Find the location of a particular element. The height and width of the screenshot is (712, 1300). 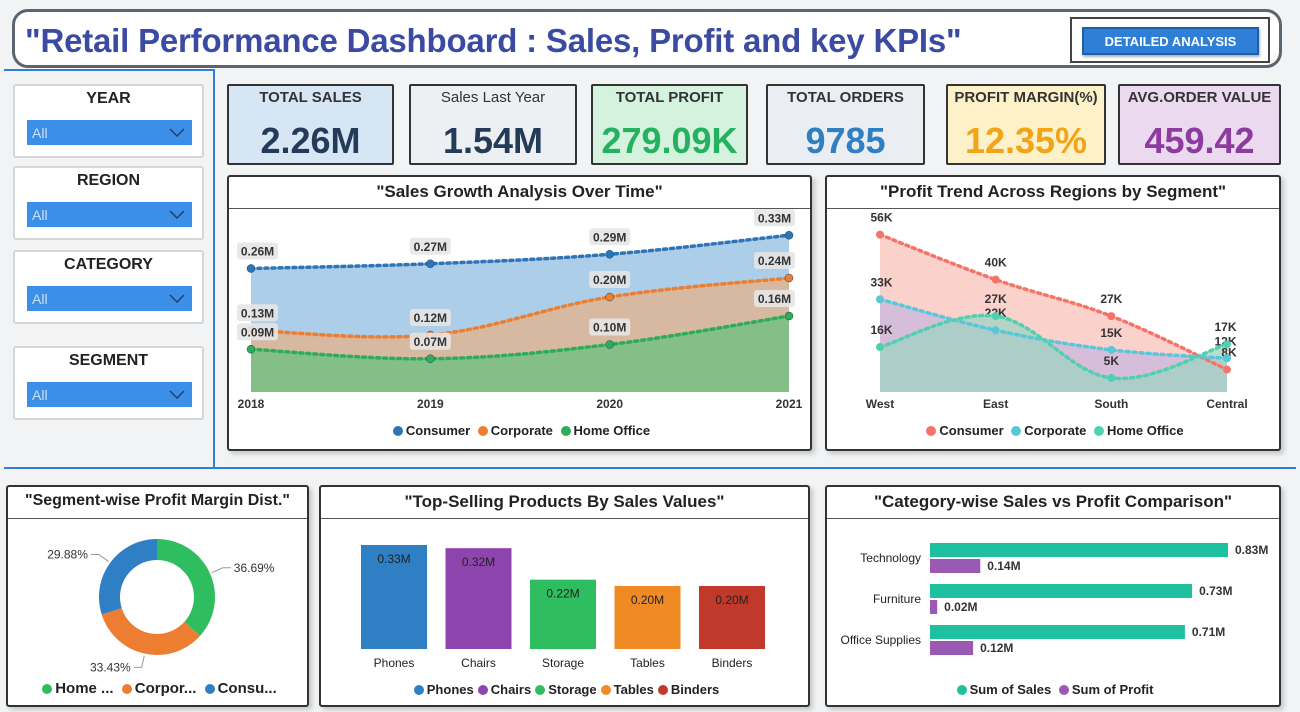

data-label-text: 17K is located at coordinates (1225, 327).